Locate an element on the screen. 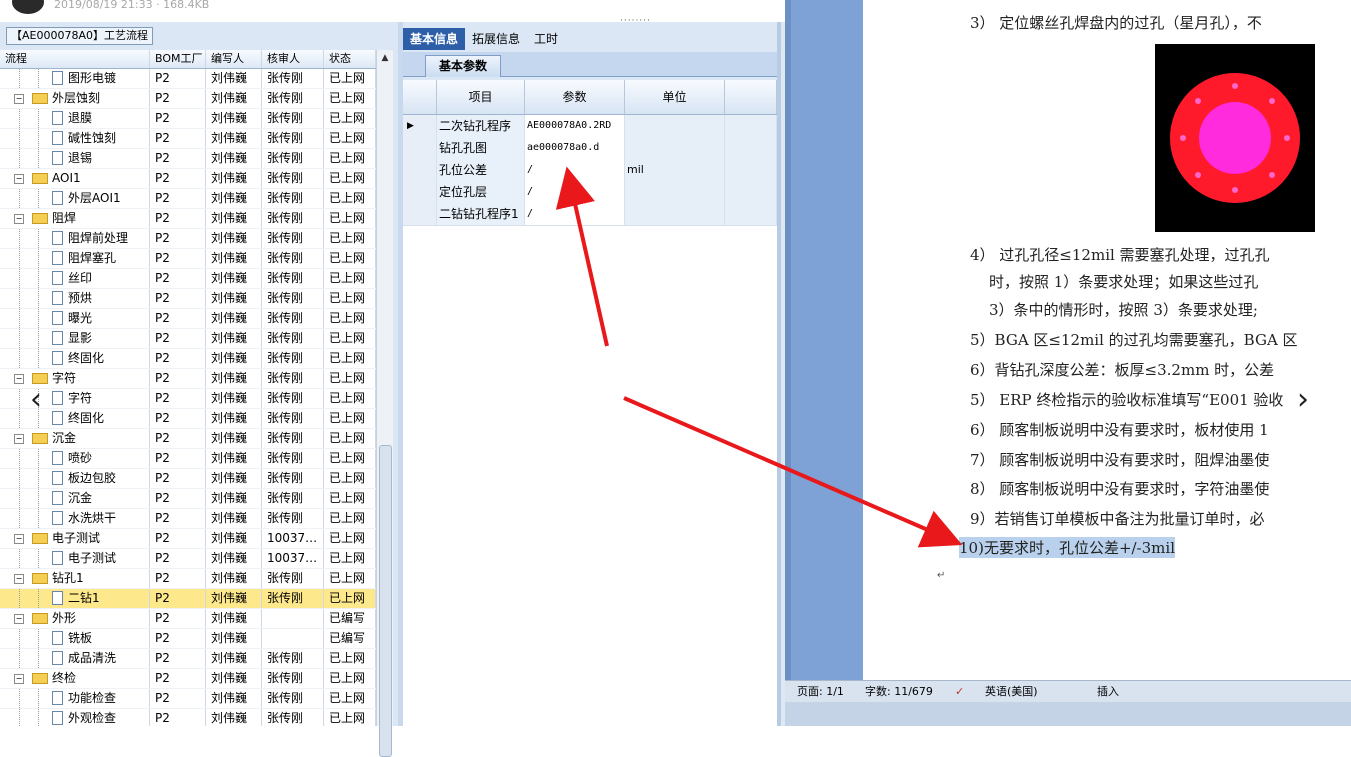 The width and height of the screenshot is (1351, 757). param-row: 二钻钻孔程序1/ is located at coordinates (590, 214).